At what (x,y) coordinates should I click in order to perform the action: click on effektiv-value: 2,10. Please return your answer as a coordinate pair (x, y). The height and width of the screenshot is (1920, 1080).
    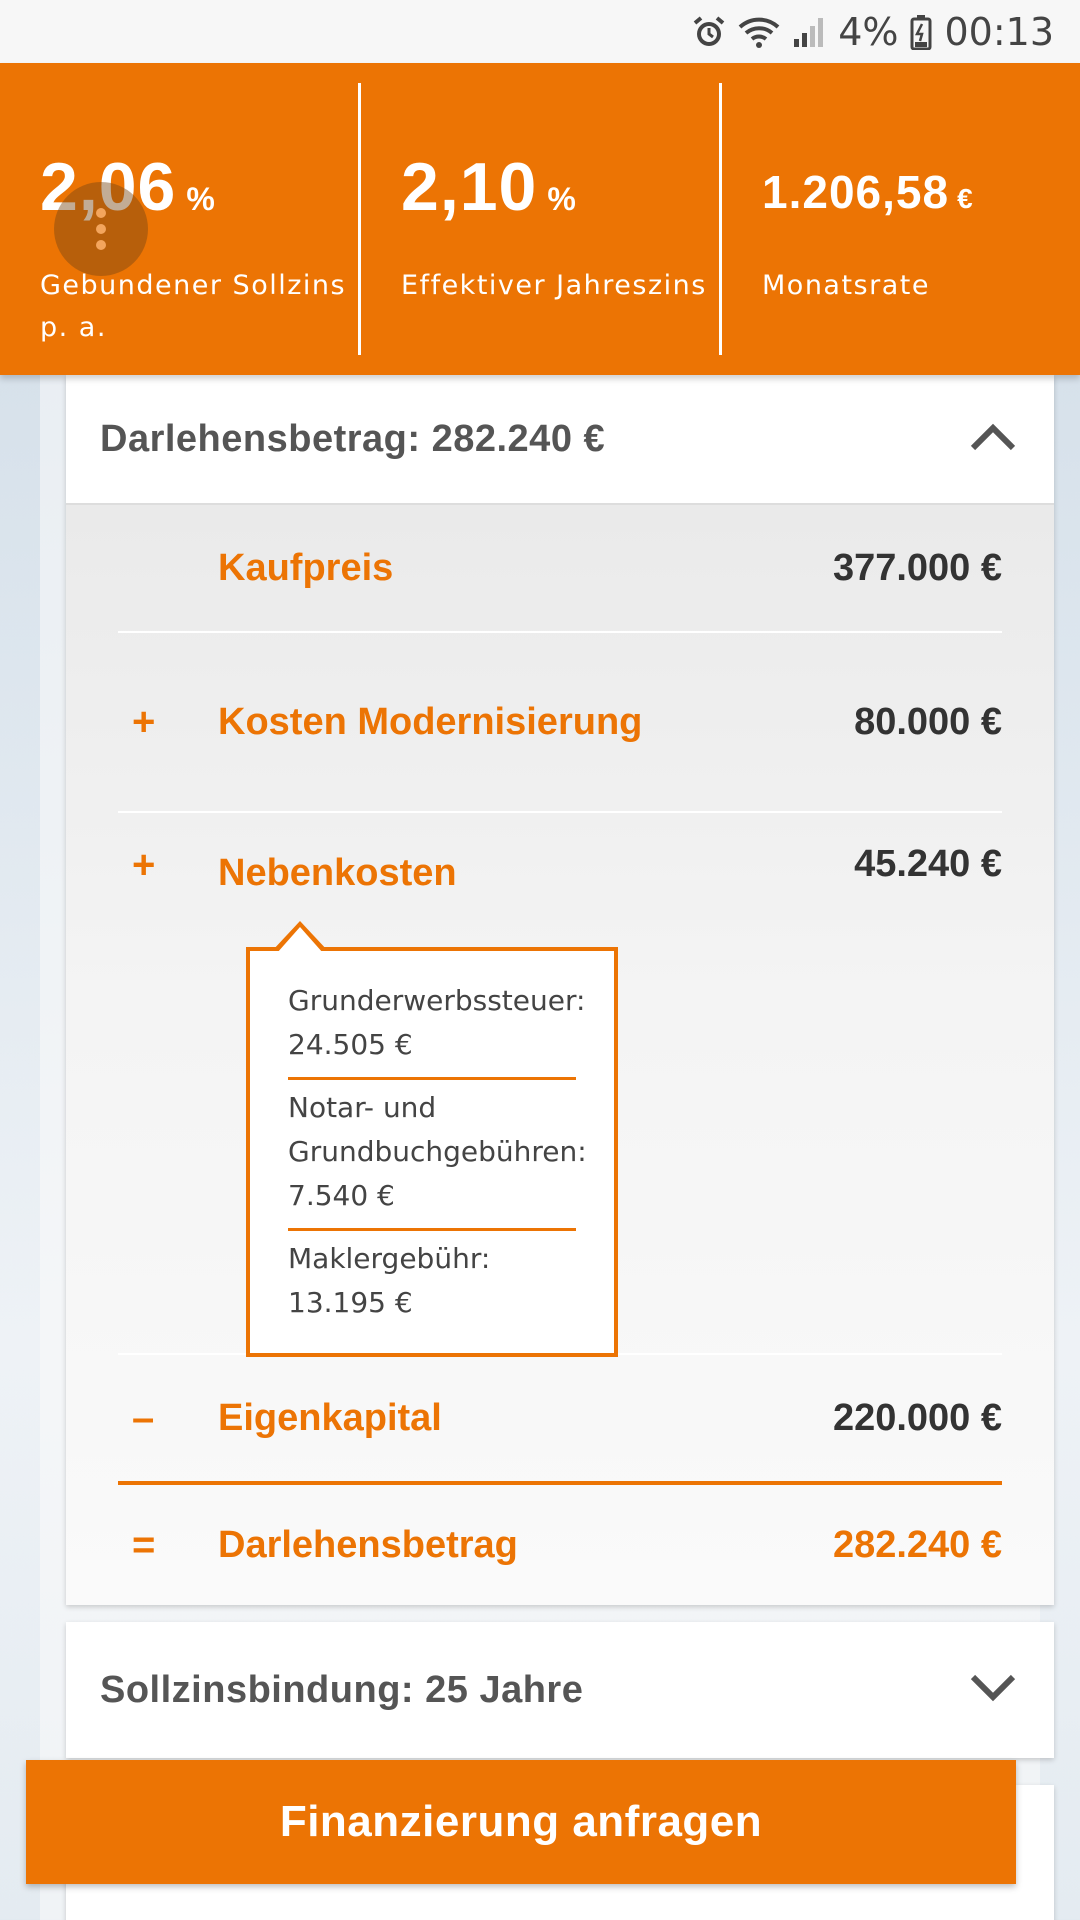
    Looking at the image, I should click on (469, 187).